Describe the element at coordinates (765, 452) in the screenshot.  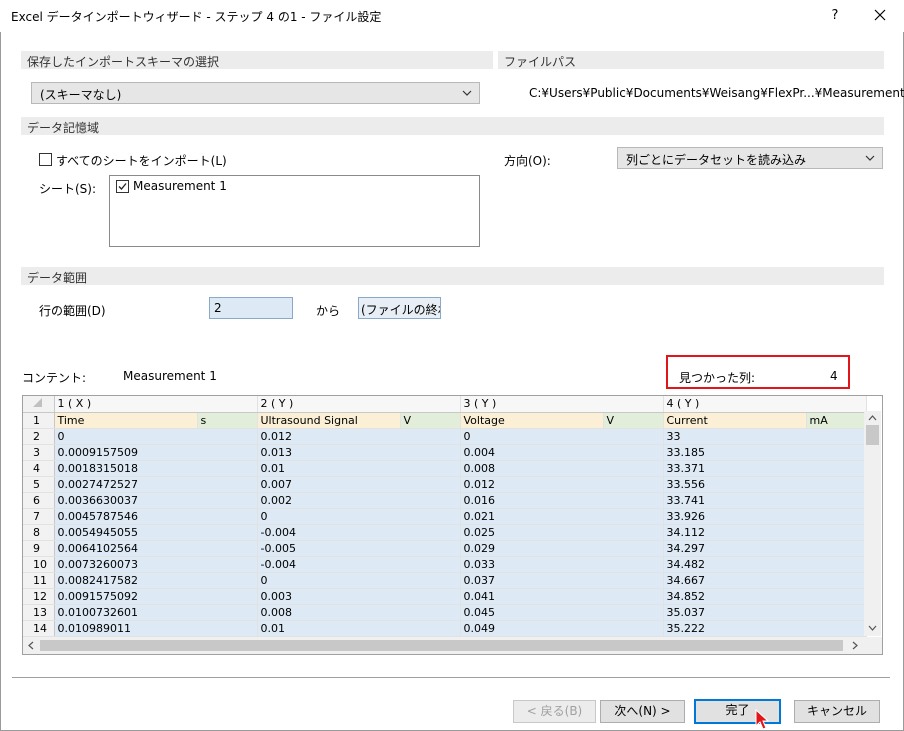
I see `data-cell: 33.185` at that location.